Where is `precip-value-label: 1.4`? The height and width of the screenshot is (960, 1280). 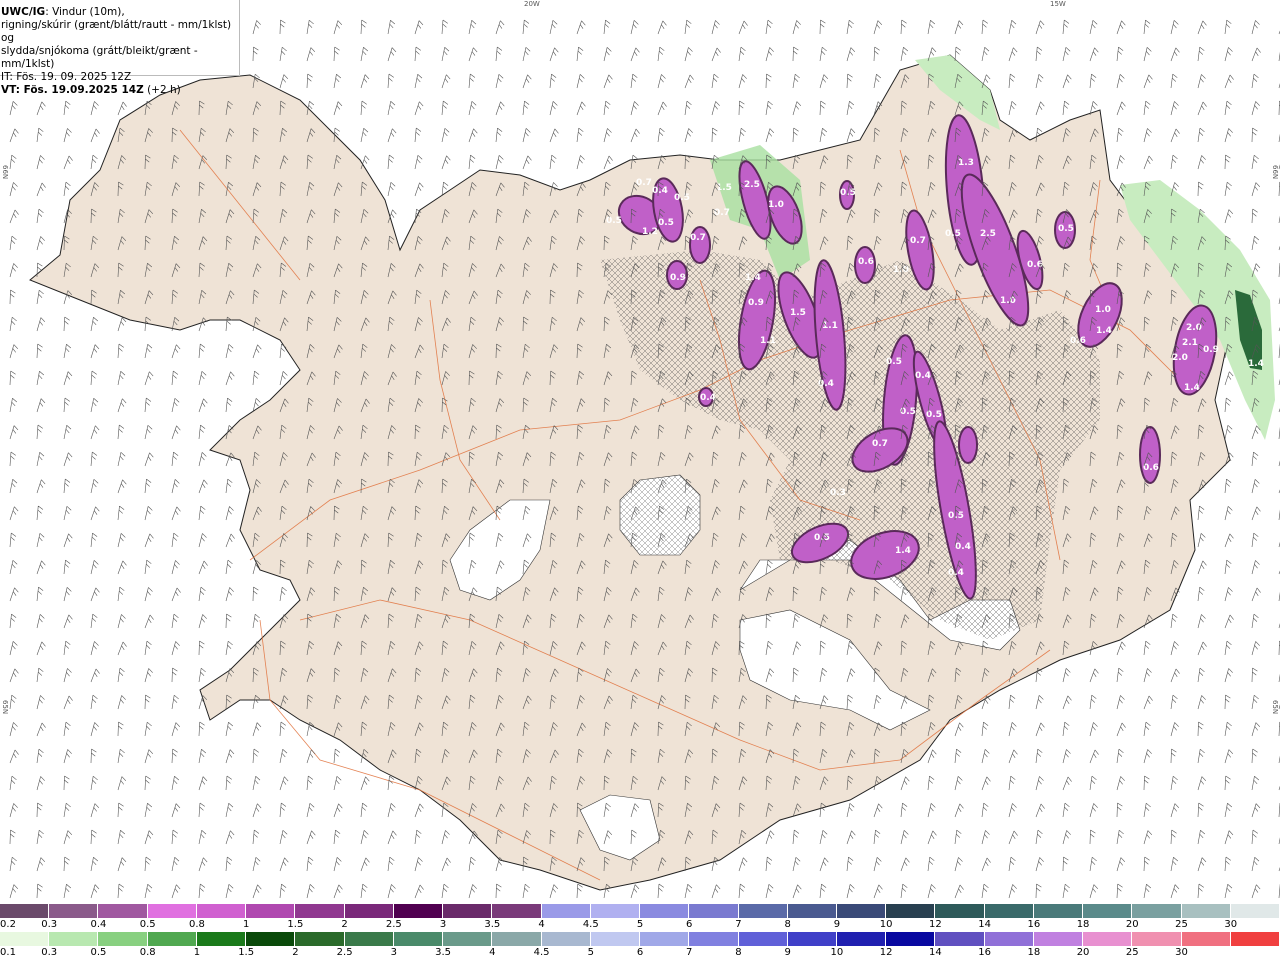
precip-value-label: 1.4 is located at coordinates (1256, 364).